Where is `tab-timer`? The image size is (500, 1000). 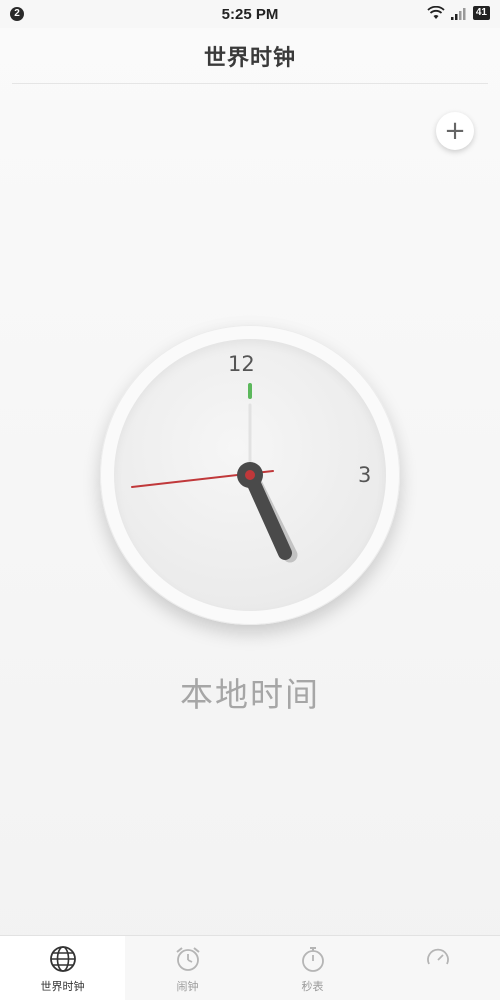
tab-timer is located at coordinates (437, 968).